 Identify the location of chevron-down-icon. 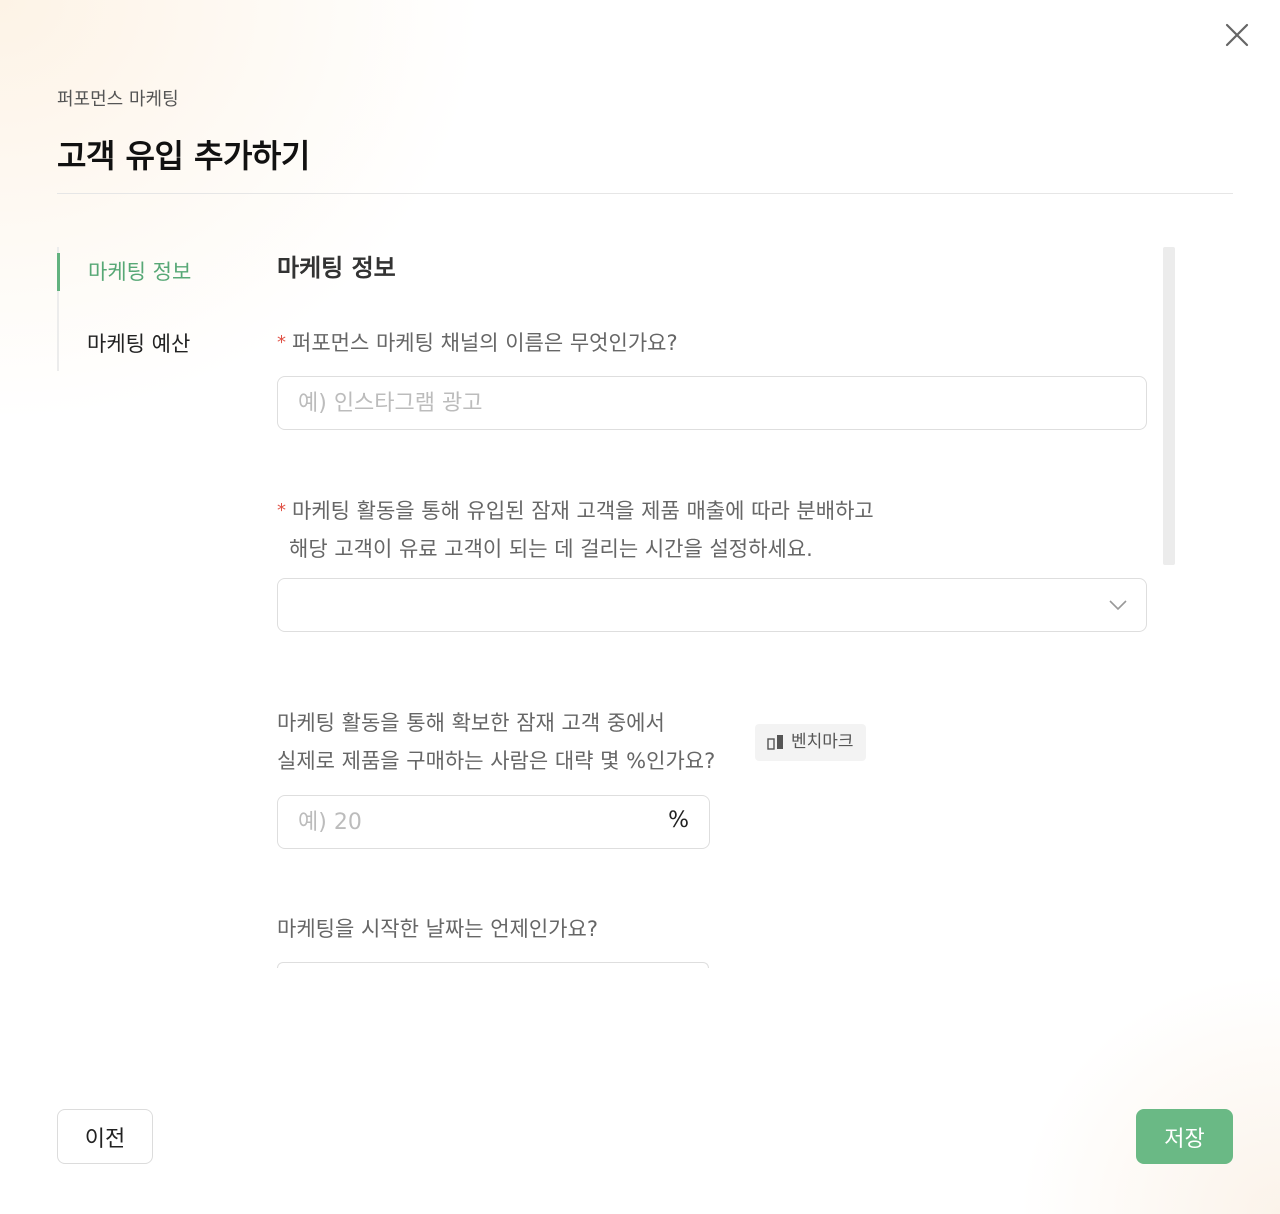
(1118, 605).